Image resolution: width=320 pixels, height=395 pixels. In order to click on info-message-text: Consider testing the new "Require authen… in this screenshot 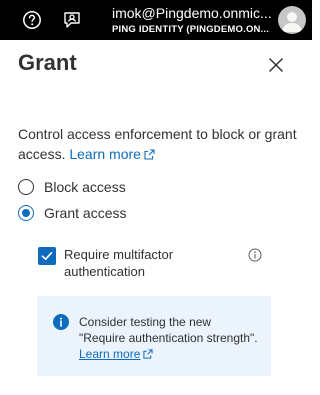, I will do `click(168, 330)`.